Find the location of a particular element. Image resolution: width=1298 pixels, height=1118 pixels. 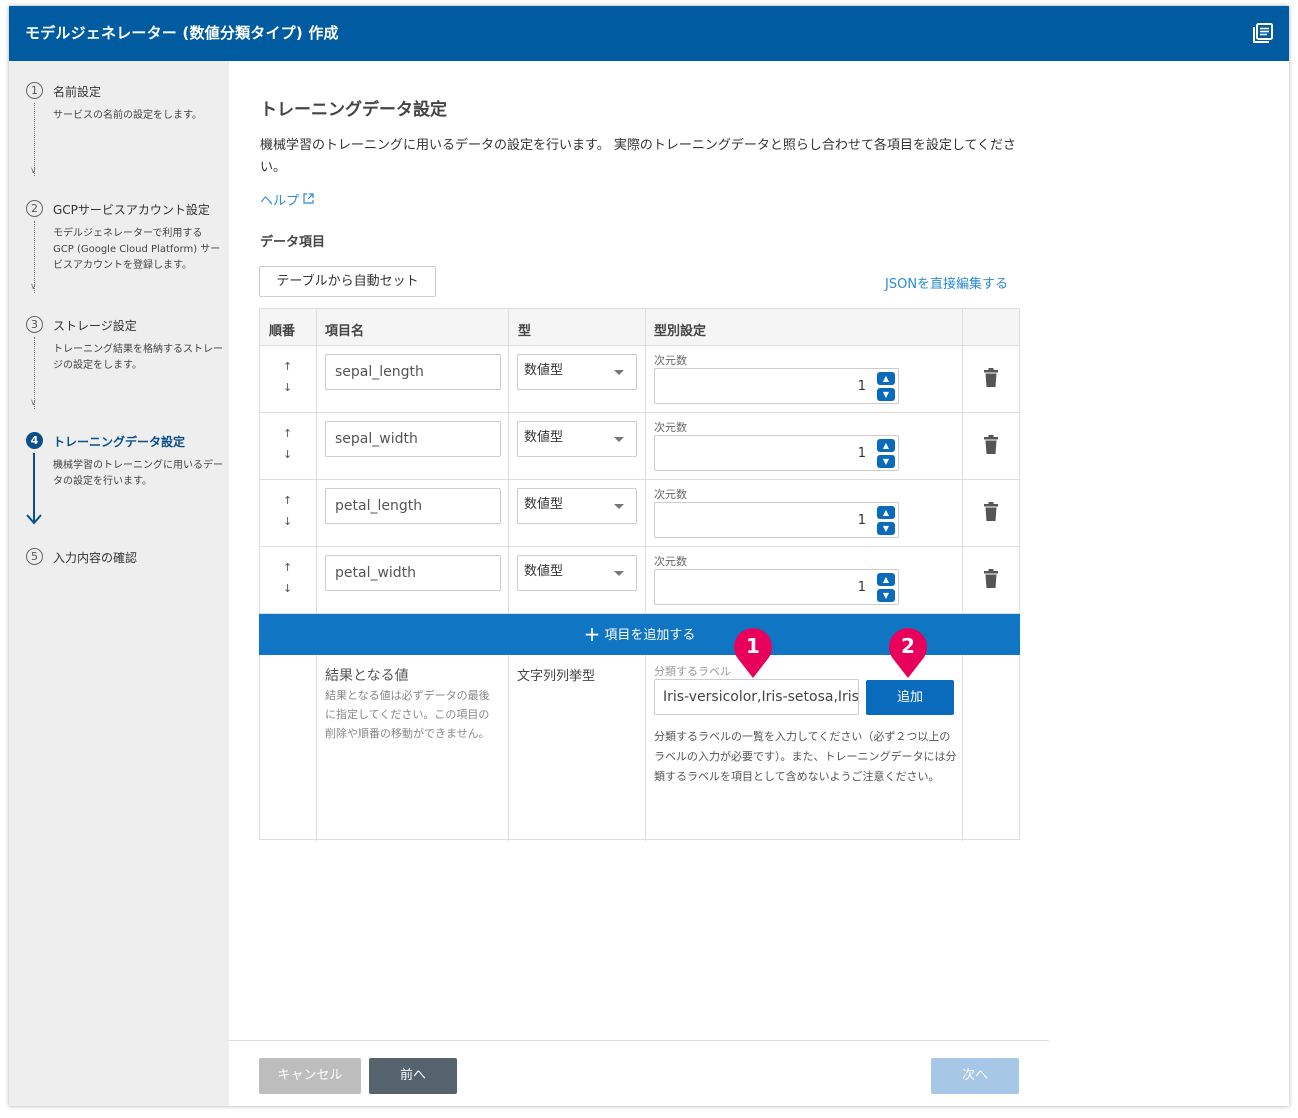

result-type: 文字列列挙型 is located at coordinates (556, 676).